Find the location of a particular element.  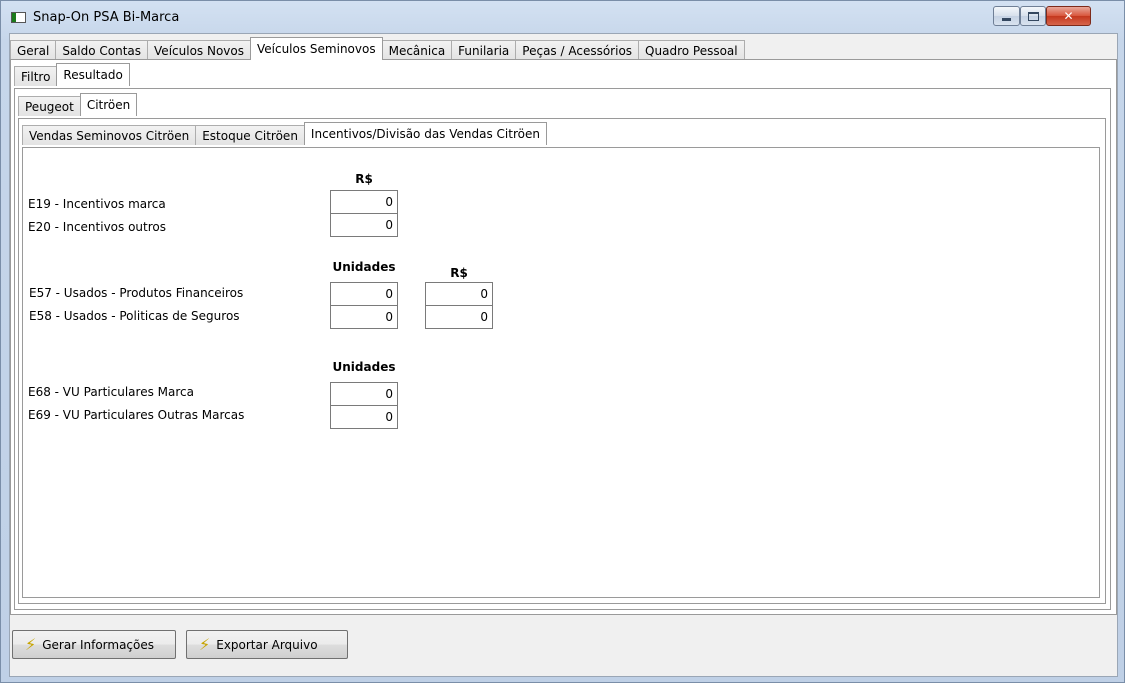

label-e69: E69 - VU Particulares Outras Marcas is located at coordinates (136, 415).